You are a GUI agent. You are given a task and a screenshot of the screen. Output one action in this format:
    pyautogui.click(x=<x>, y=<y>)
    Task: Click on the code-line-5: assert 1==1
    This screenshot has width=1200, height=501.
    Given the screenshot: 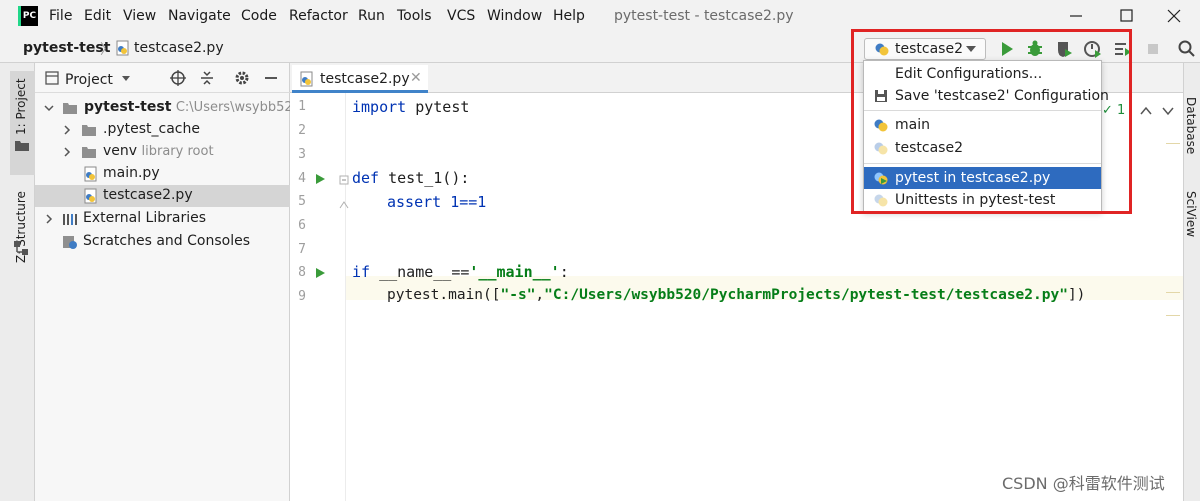 What is the action you would take?
    pyautogui.click(x=436, y=202)
    